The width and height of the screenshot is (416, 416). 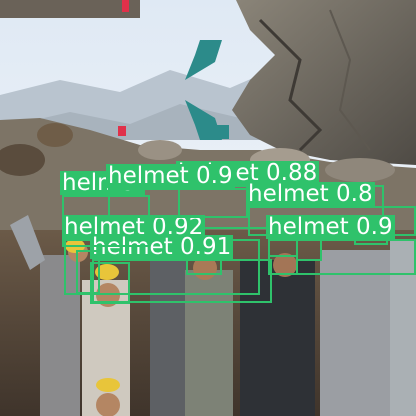 I want to click on detection-8: helmet 0.9, so click(x=177, y=191).